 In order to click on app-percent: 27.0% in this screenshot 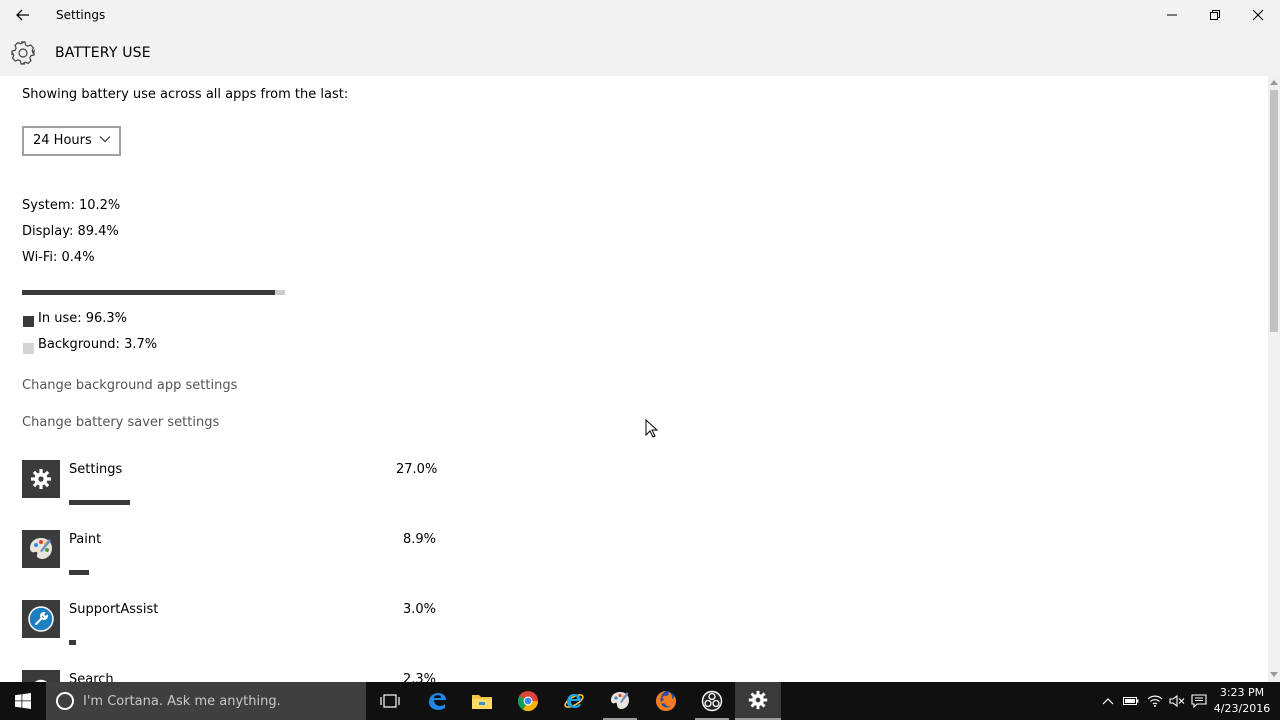, I will do `click(417, 469)`.